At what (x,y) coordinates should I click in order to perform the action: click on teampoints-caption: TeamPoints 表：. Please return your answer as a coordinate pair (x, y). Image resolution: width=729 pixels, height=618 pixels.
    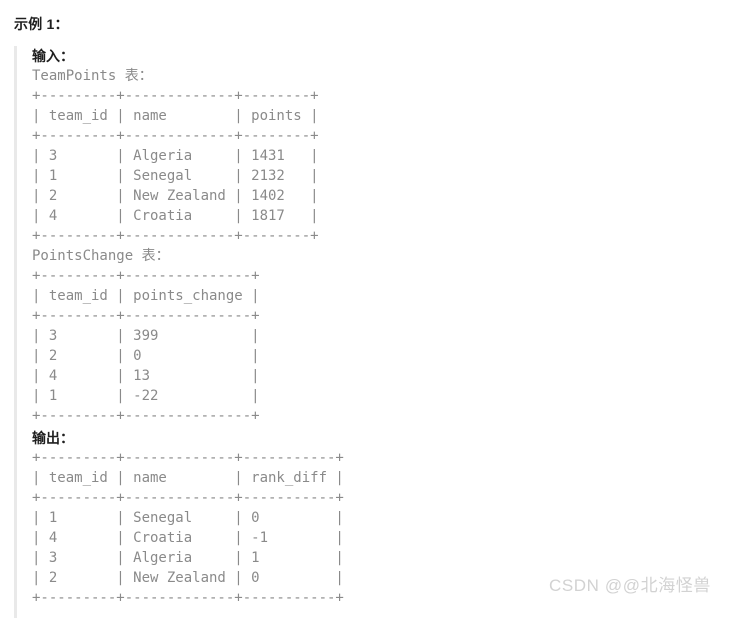
    Looking at the image, I should click on (92, 76).